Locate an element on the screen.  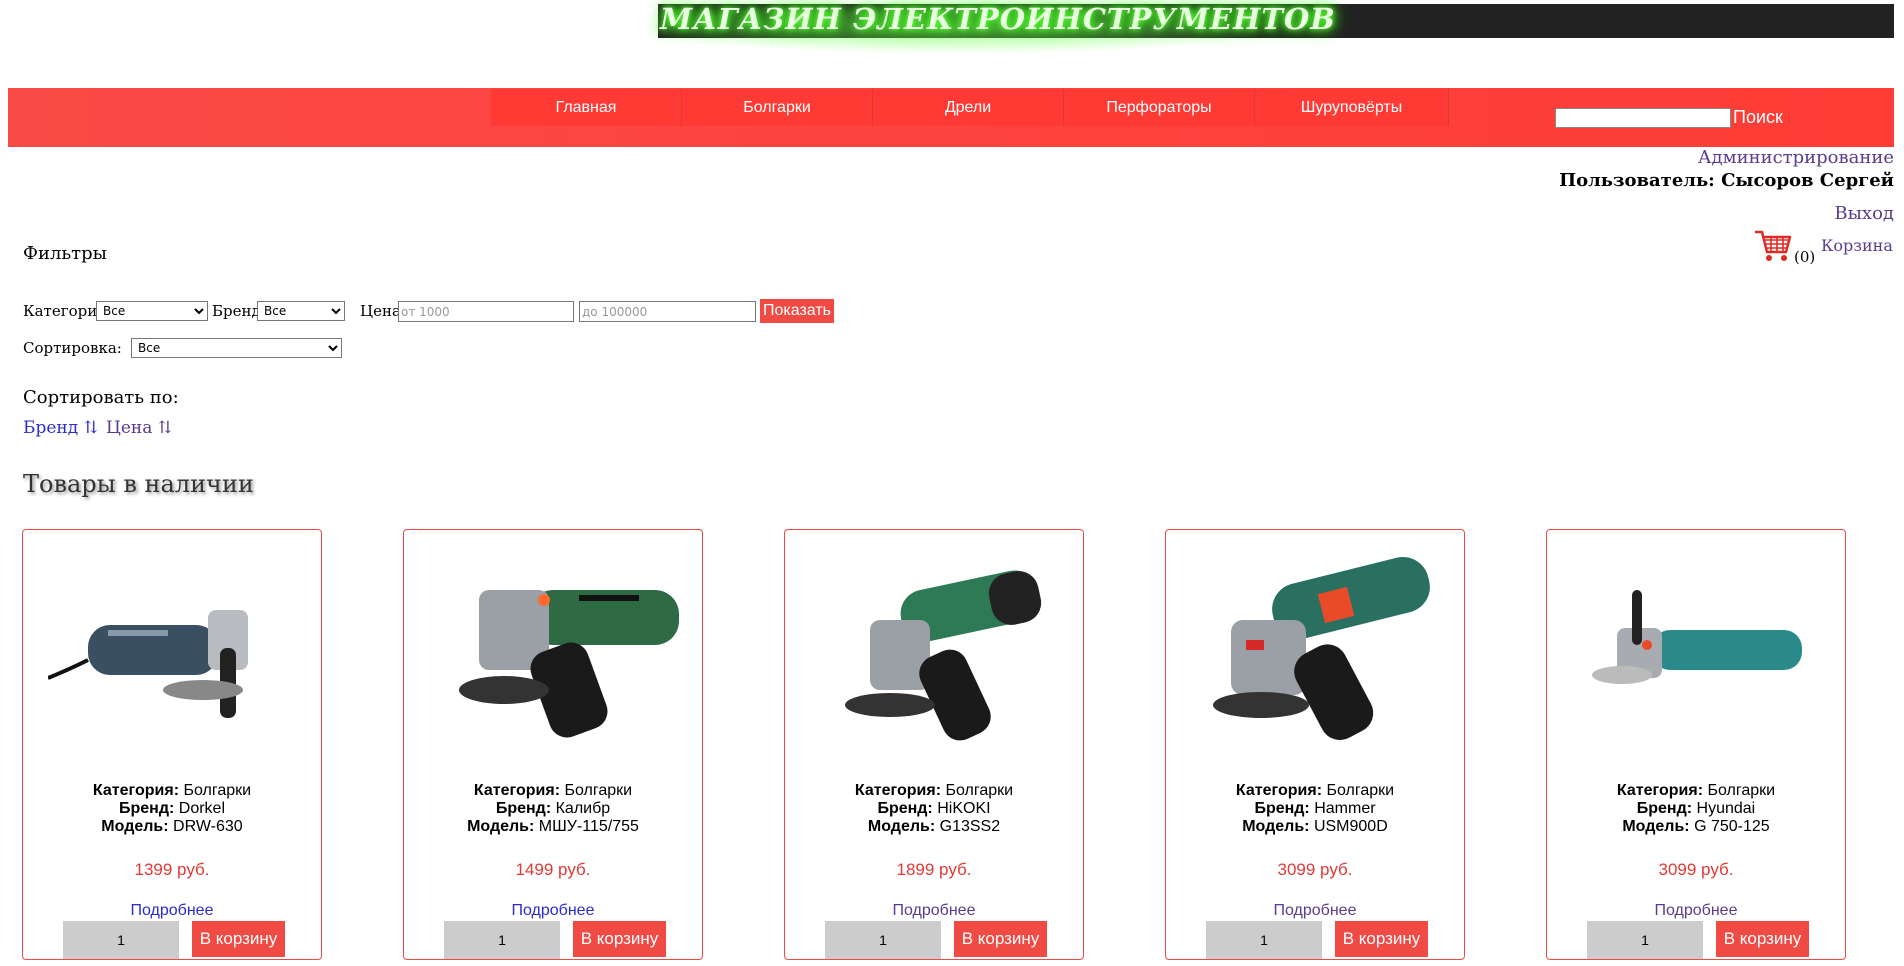
search-button: Поиск is located at coordinates (1758, 117).